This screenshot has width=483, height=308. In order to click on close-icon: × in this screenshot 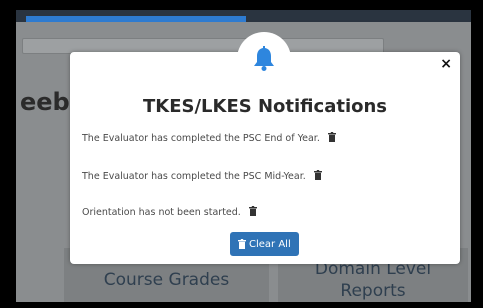, I will do `click(446, 64)`.